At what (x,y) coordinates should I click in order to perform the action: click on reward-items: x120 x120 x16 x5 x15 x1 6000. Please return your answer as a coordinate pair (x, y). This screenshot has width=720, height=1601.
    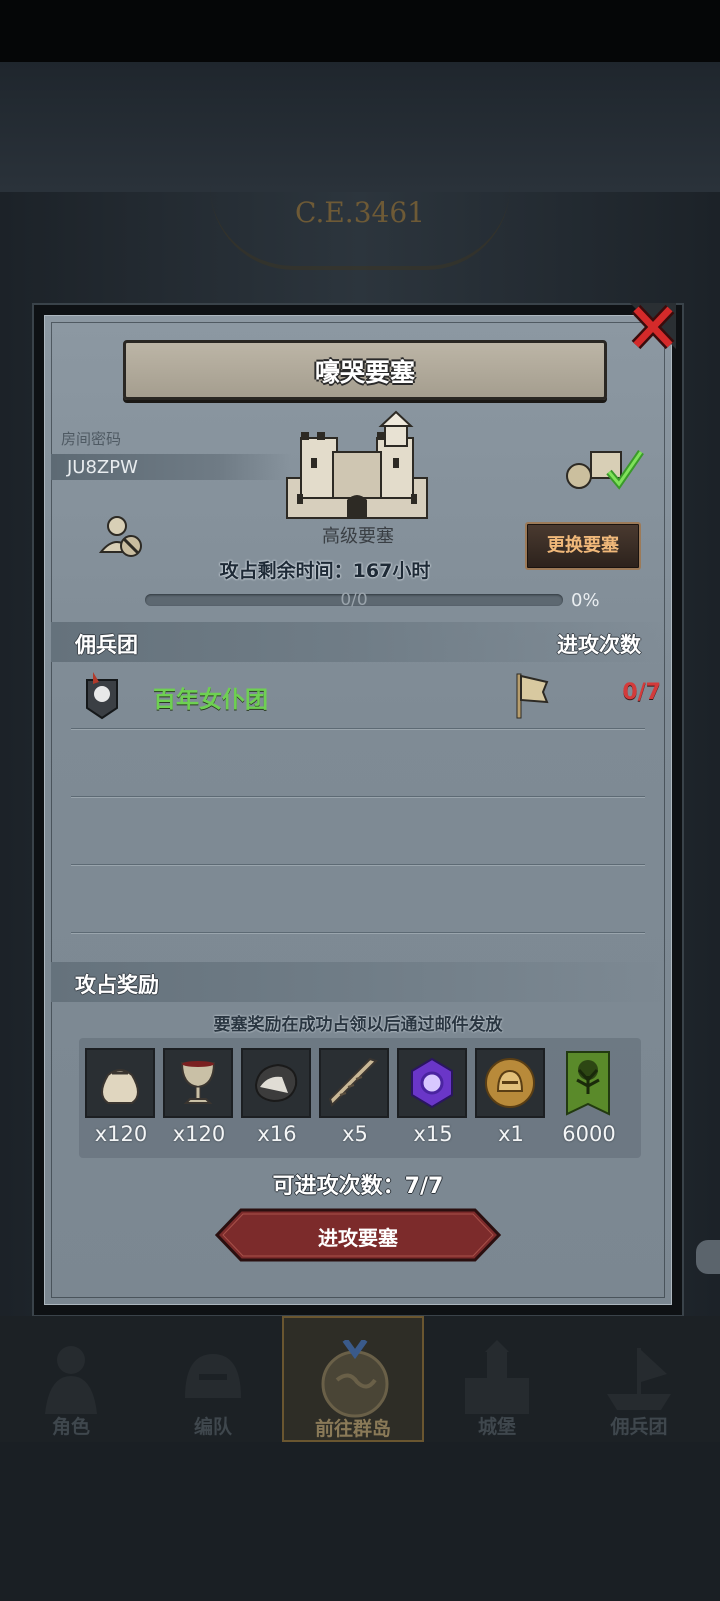
    Looking at the image, I should click on (360, 1098).